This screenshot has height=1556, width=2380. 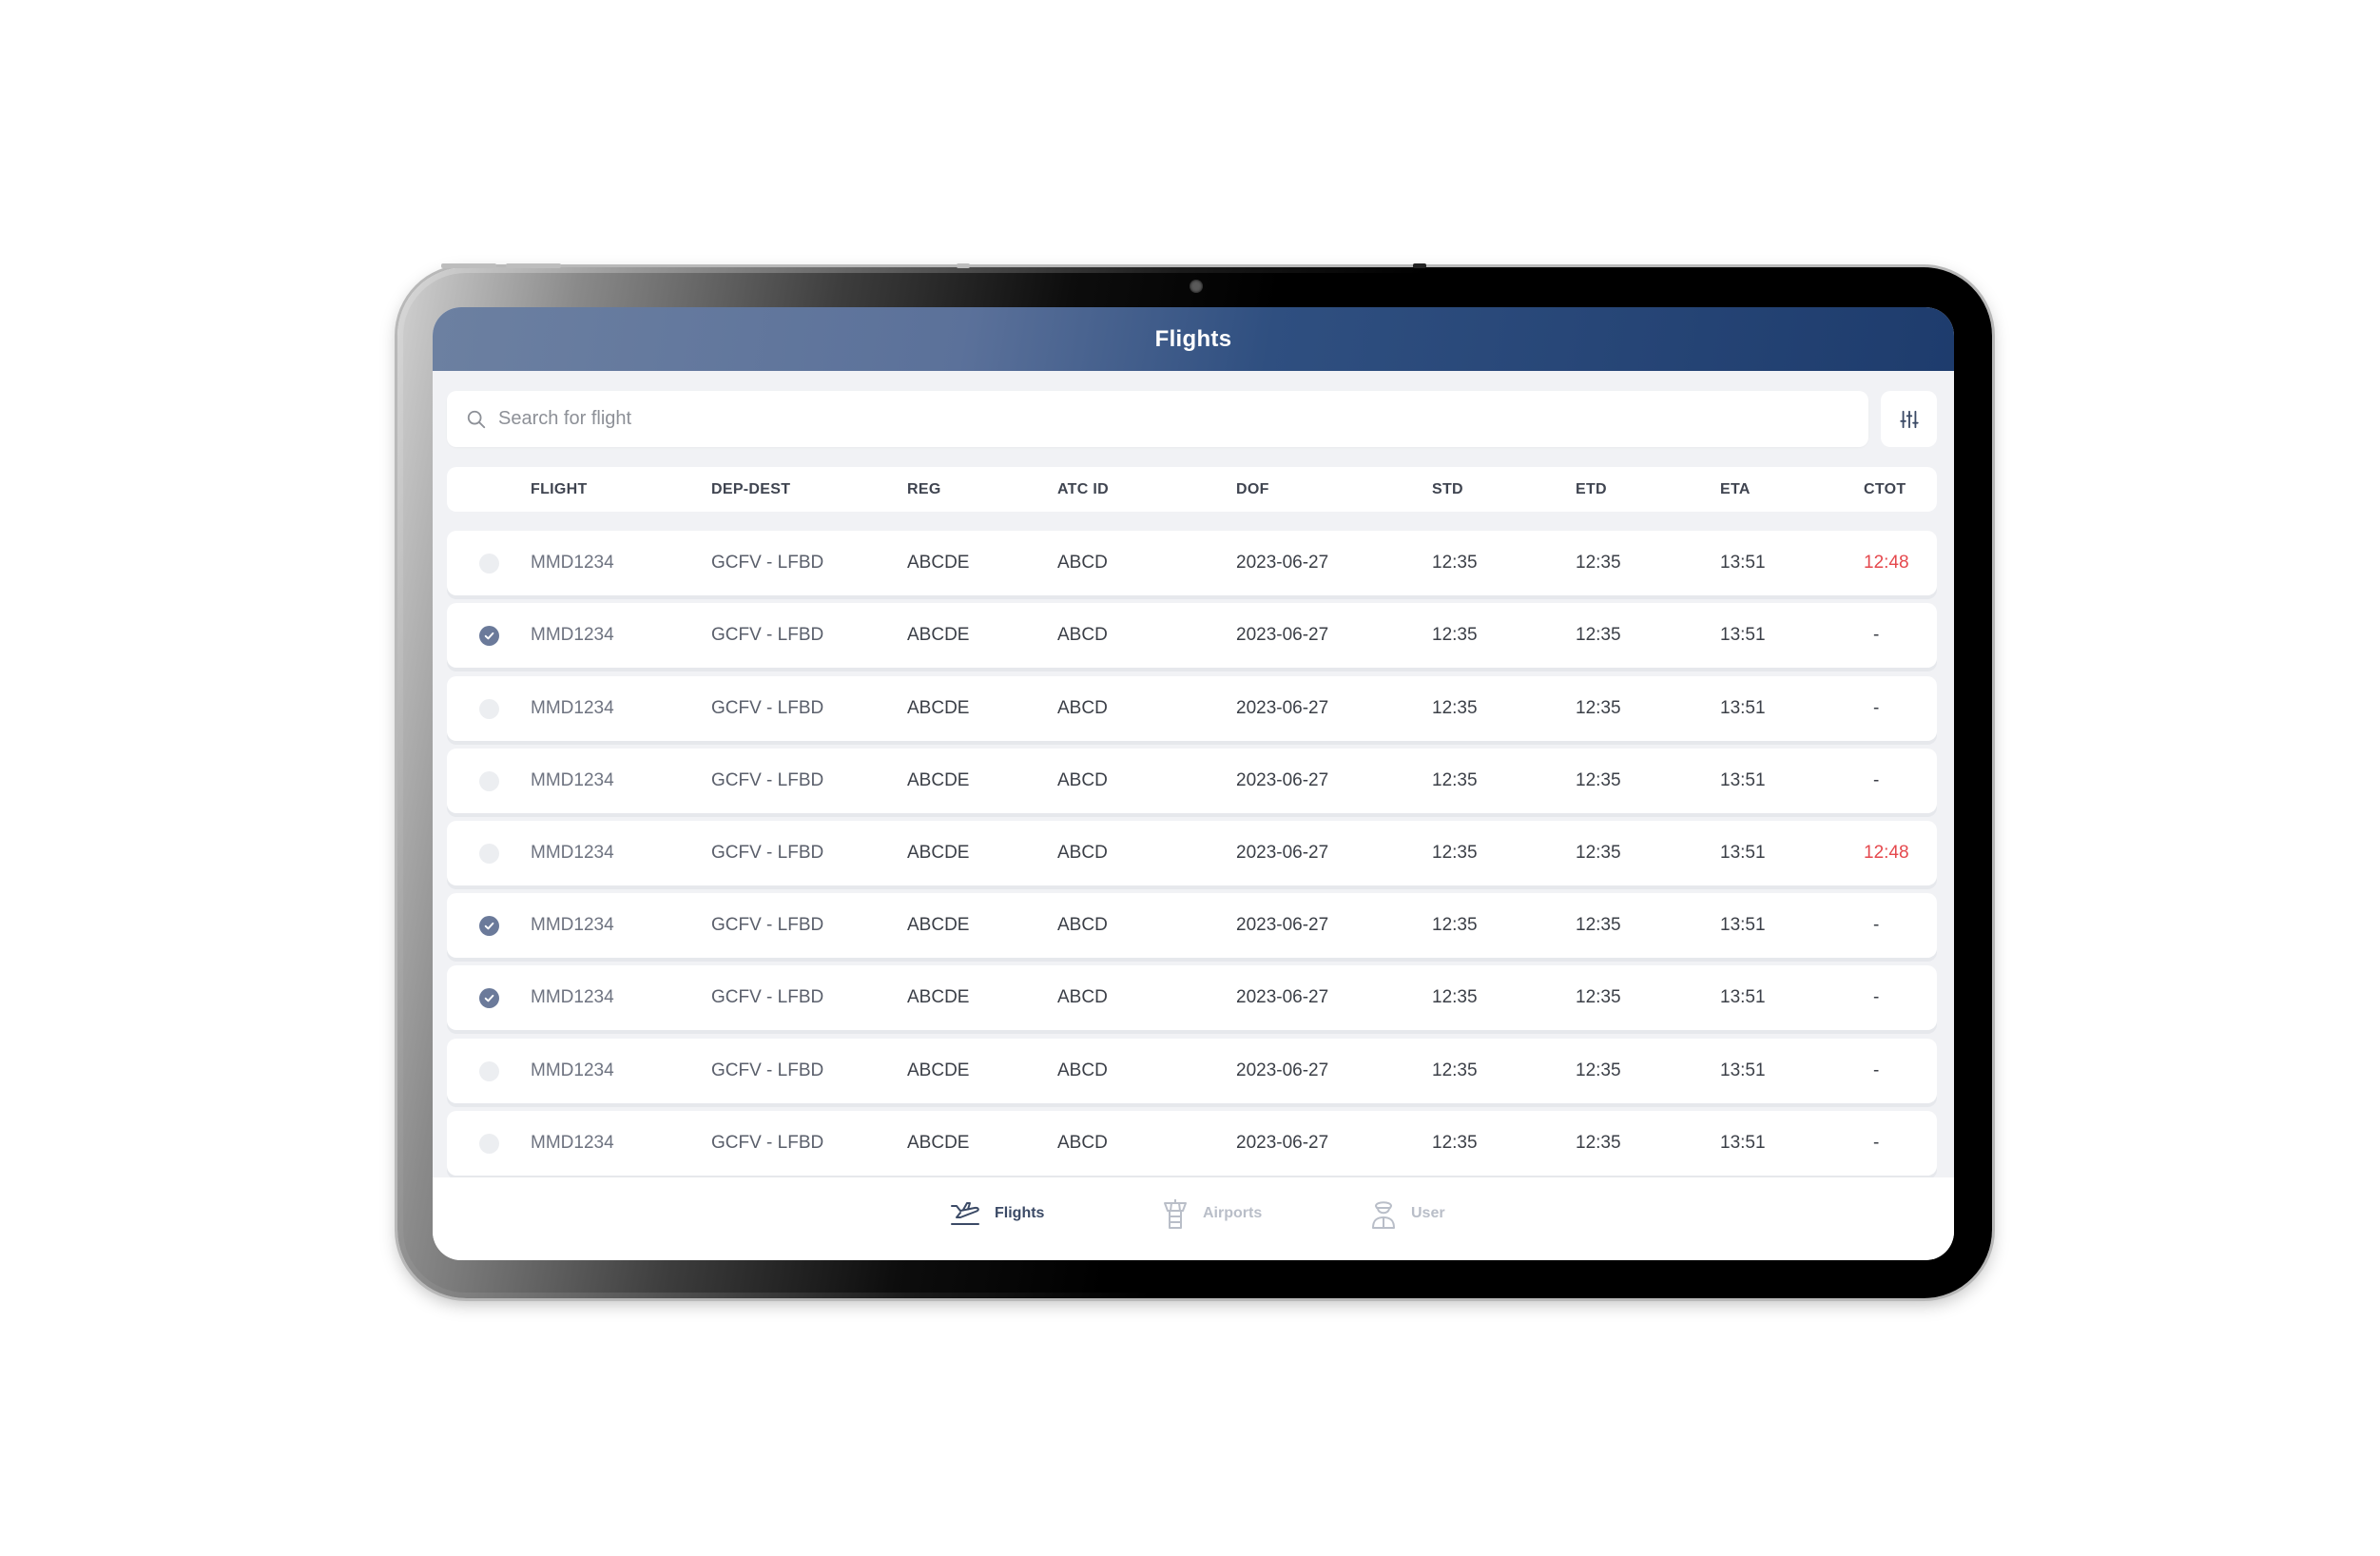 I want to click on pilot-icon, so click(x=1383, y=1214).